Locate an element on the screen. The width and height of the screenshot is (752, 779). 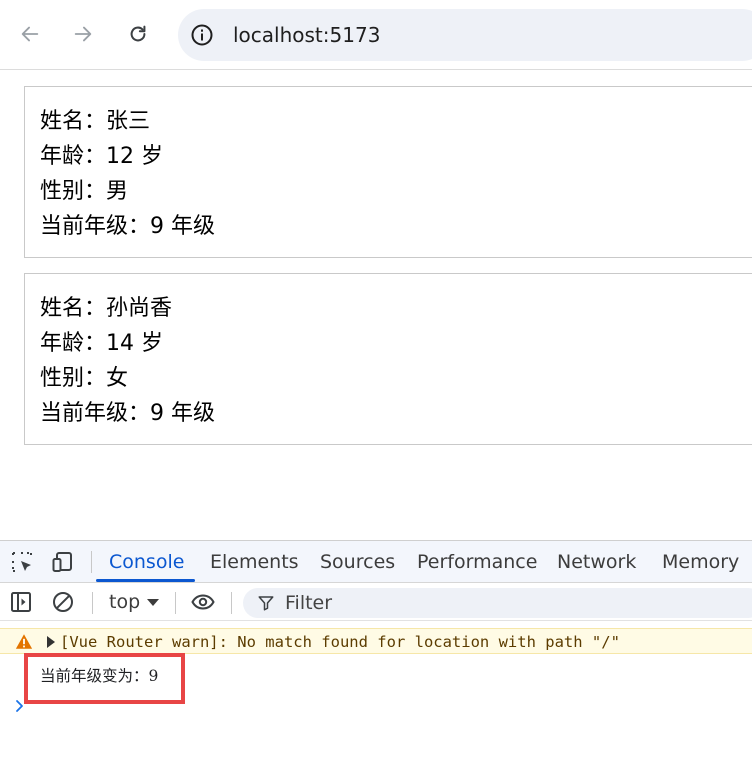
sidebar-toggle-icon is located at coordinates (21, 602).